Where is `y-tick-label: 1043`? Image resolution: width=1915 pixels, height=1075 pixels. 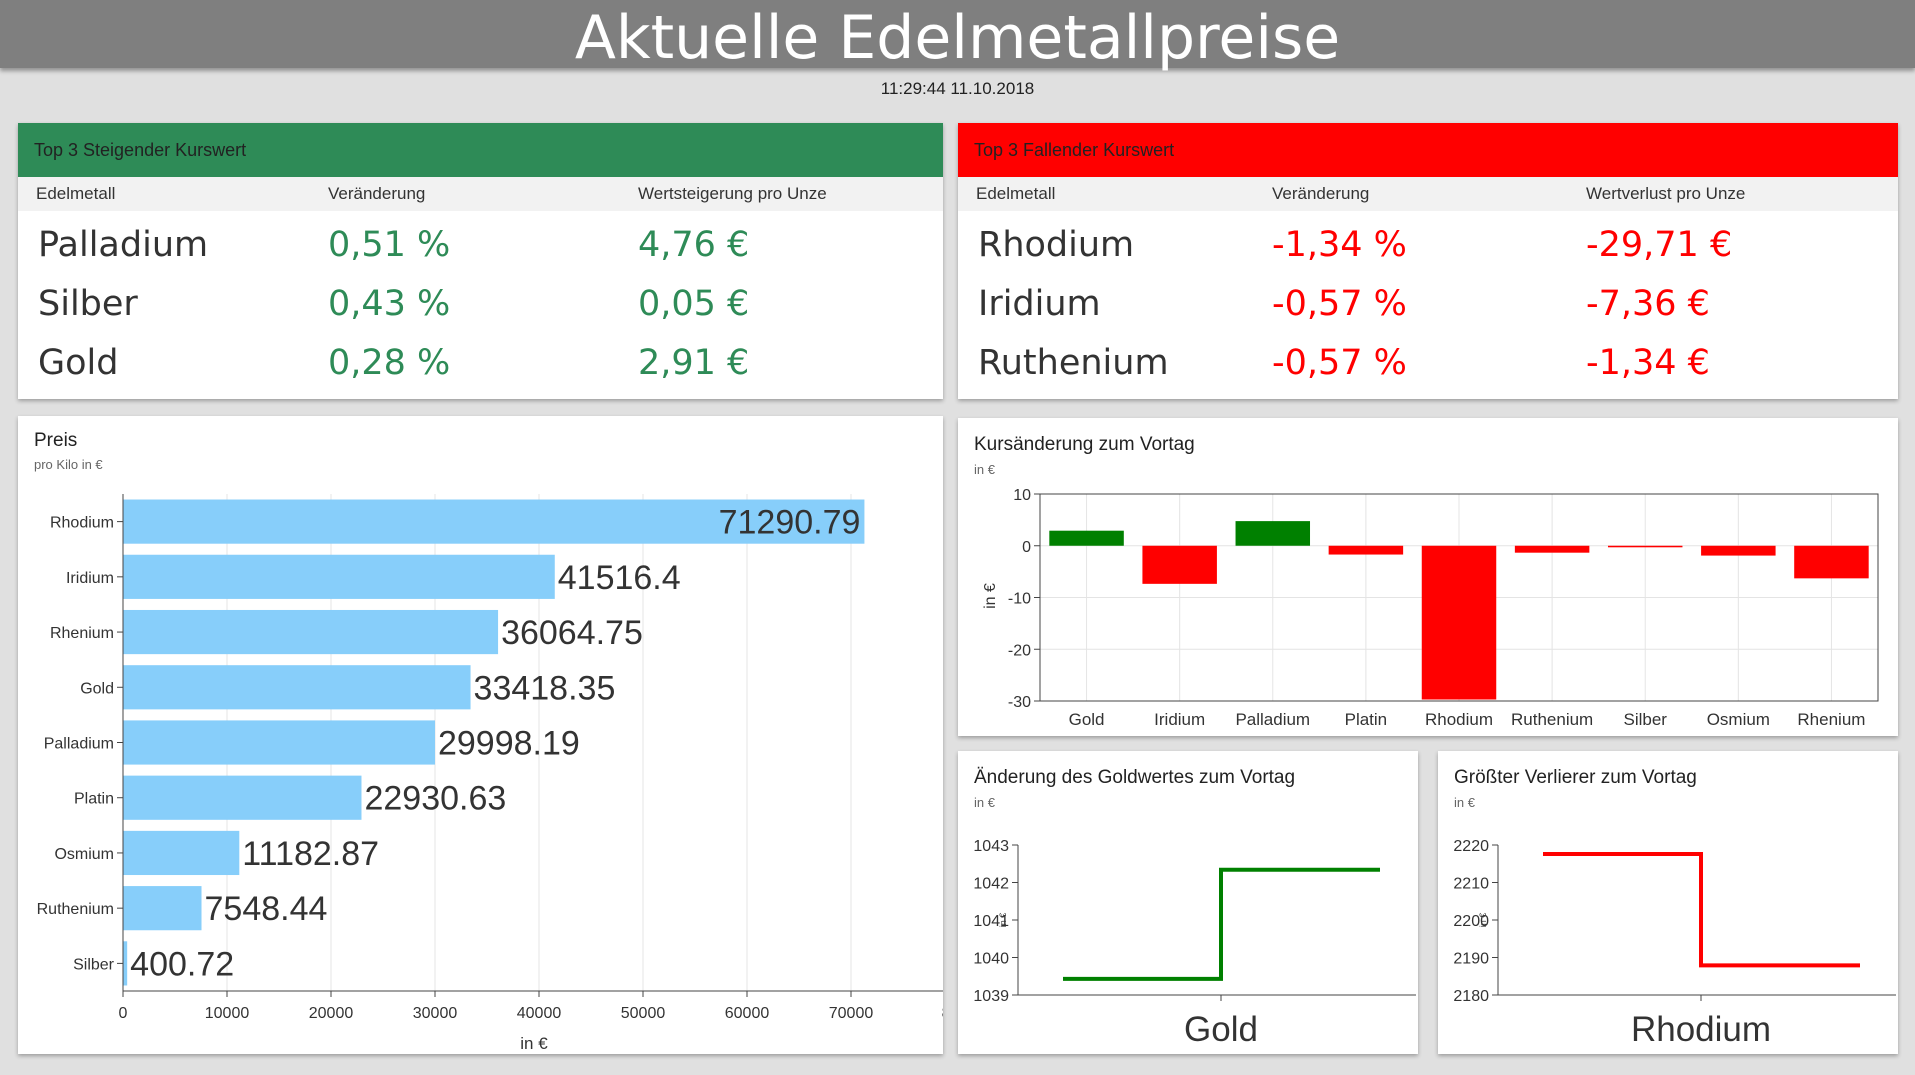
y-tick-label: 1043 is located at coordinates (991, 846).